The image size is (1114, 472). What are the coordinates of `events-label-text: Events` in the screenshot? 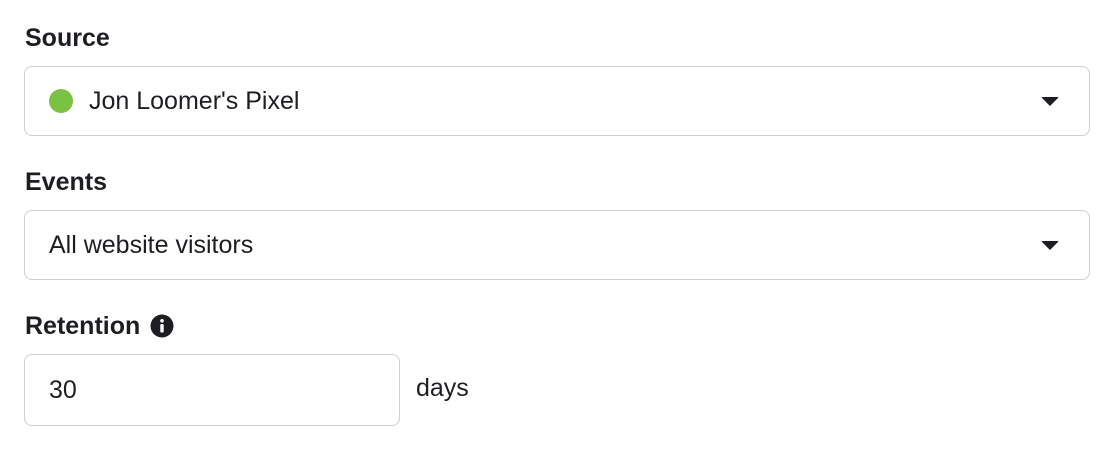 It's located at (66, 182).